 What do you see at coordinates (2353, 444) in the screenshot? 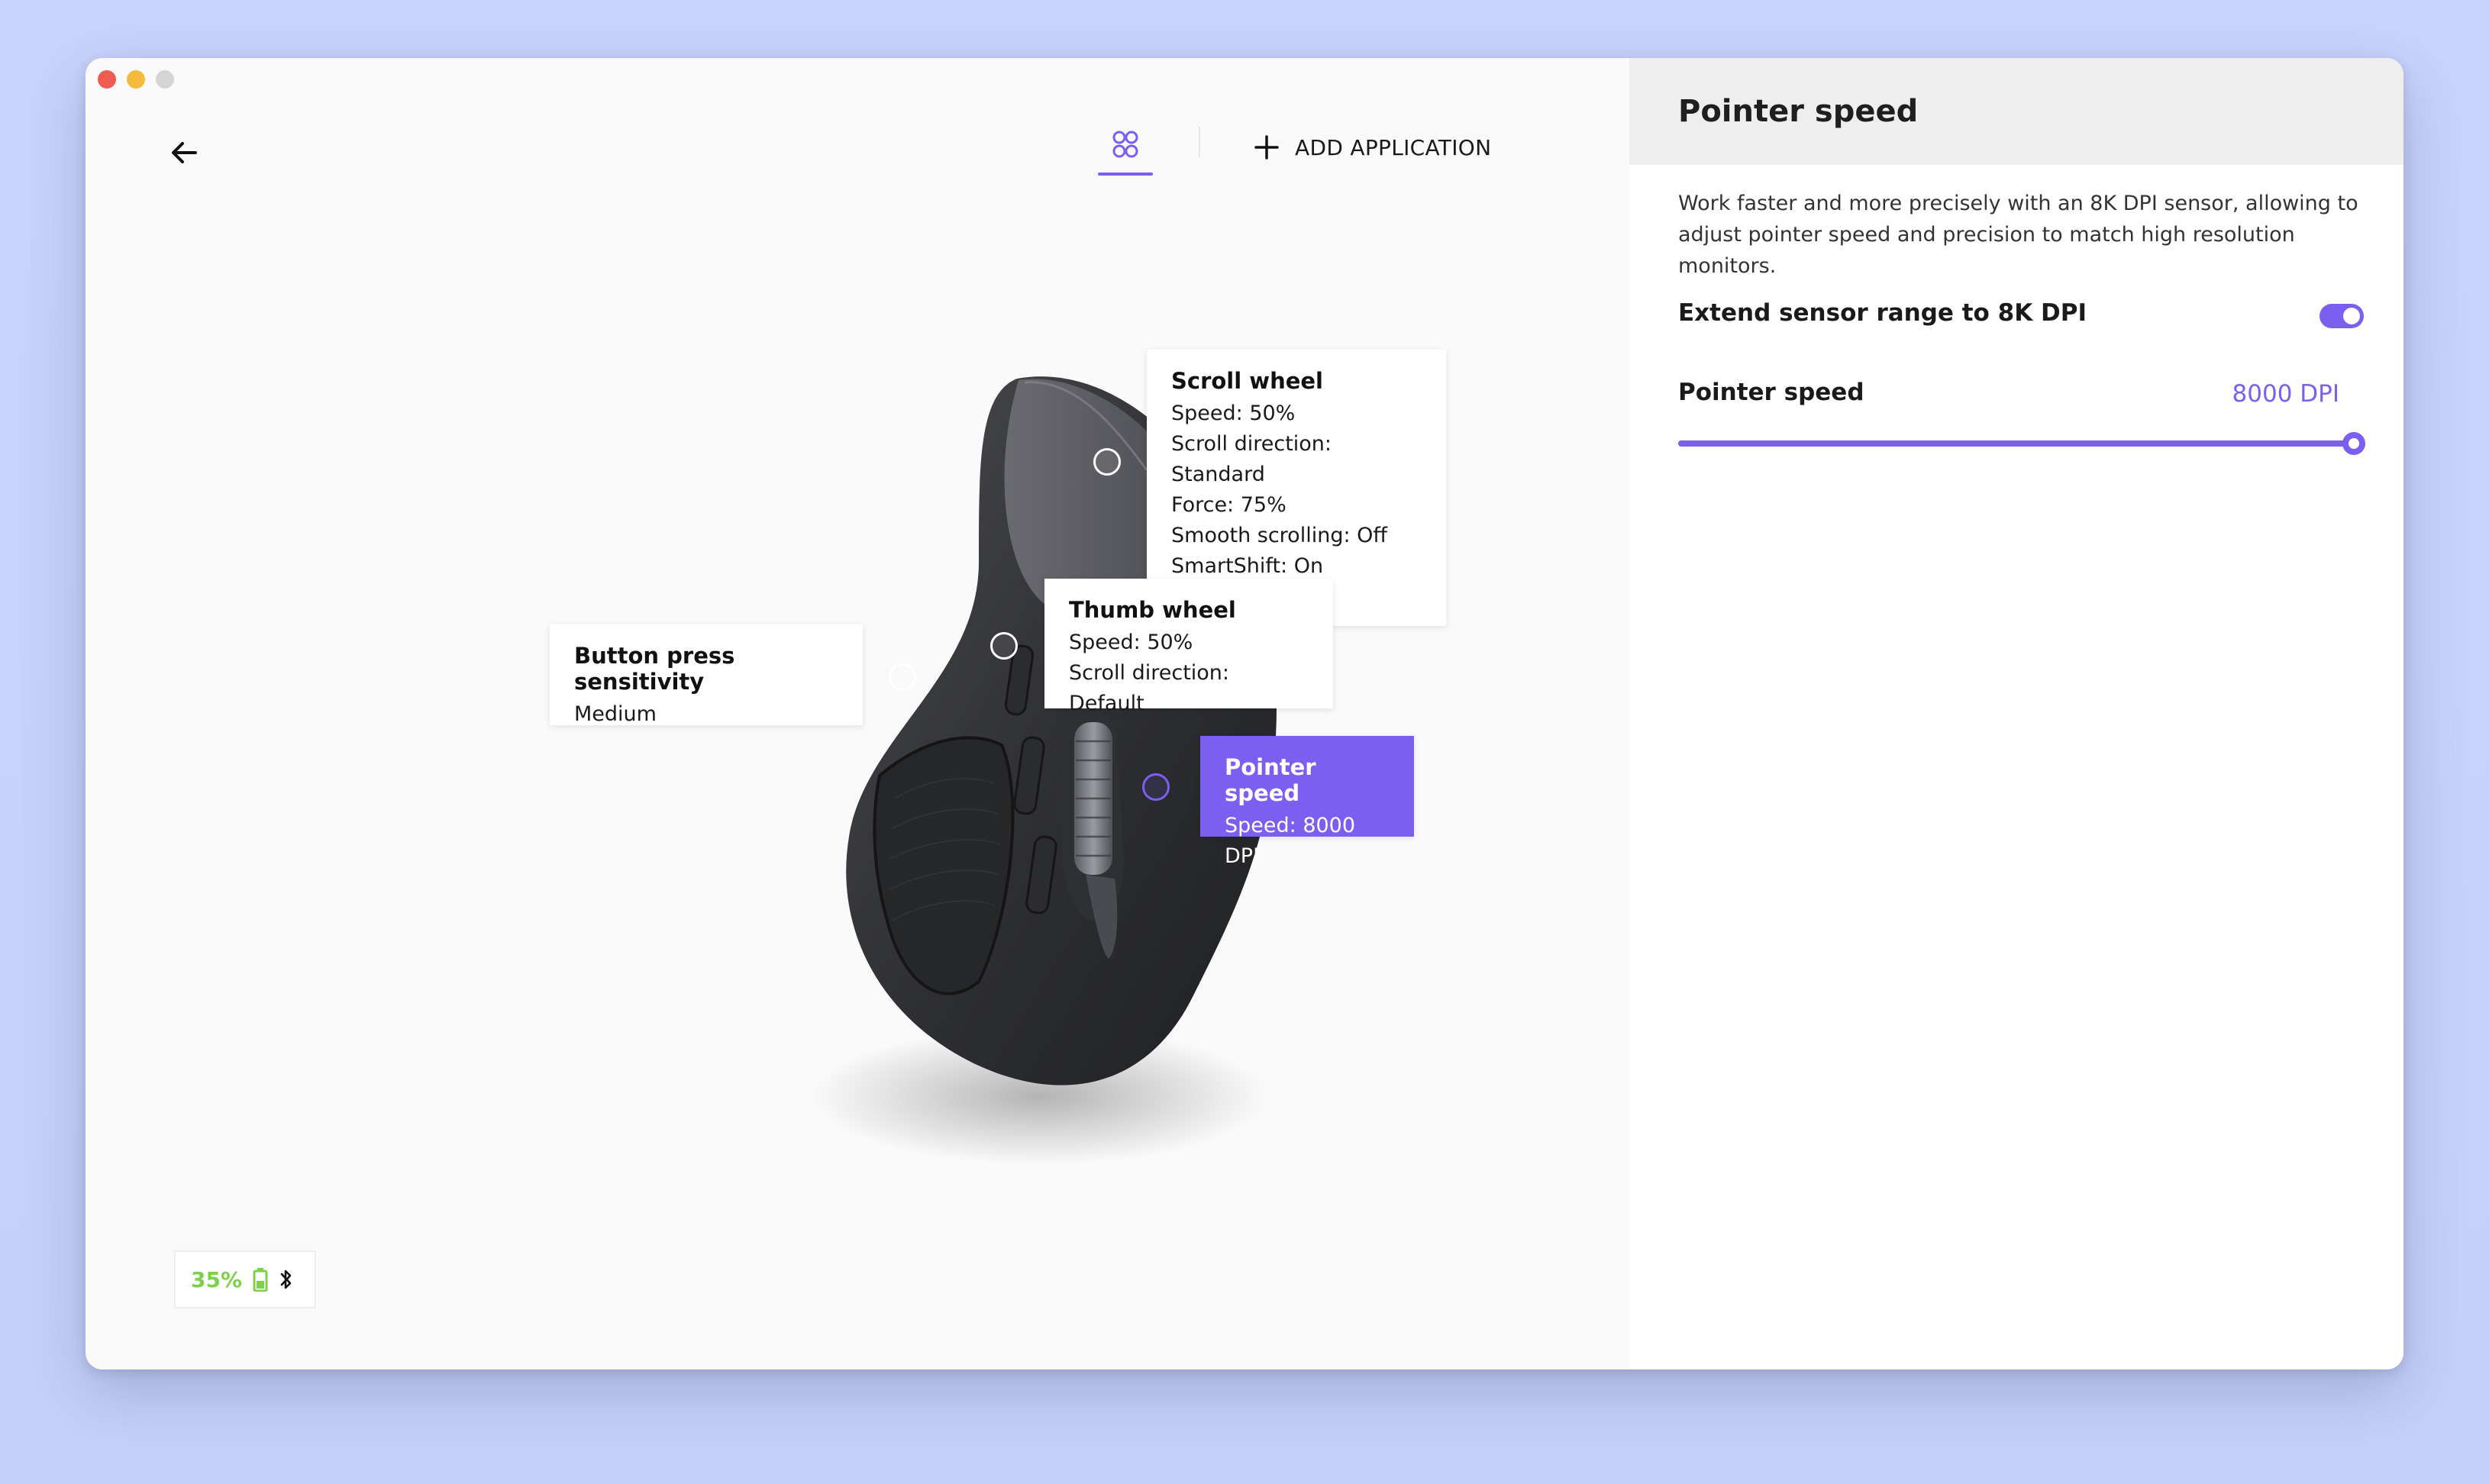
I see `slider-thumb` at bounding box center [2353, 444].